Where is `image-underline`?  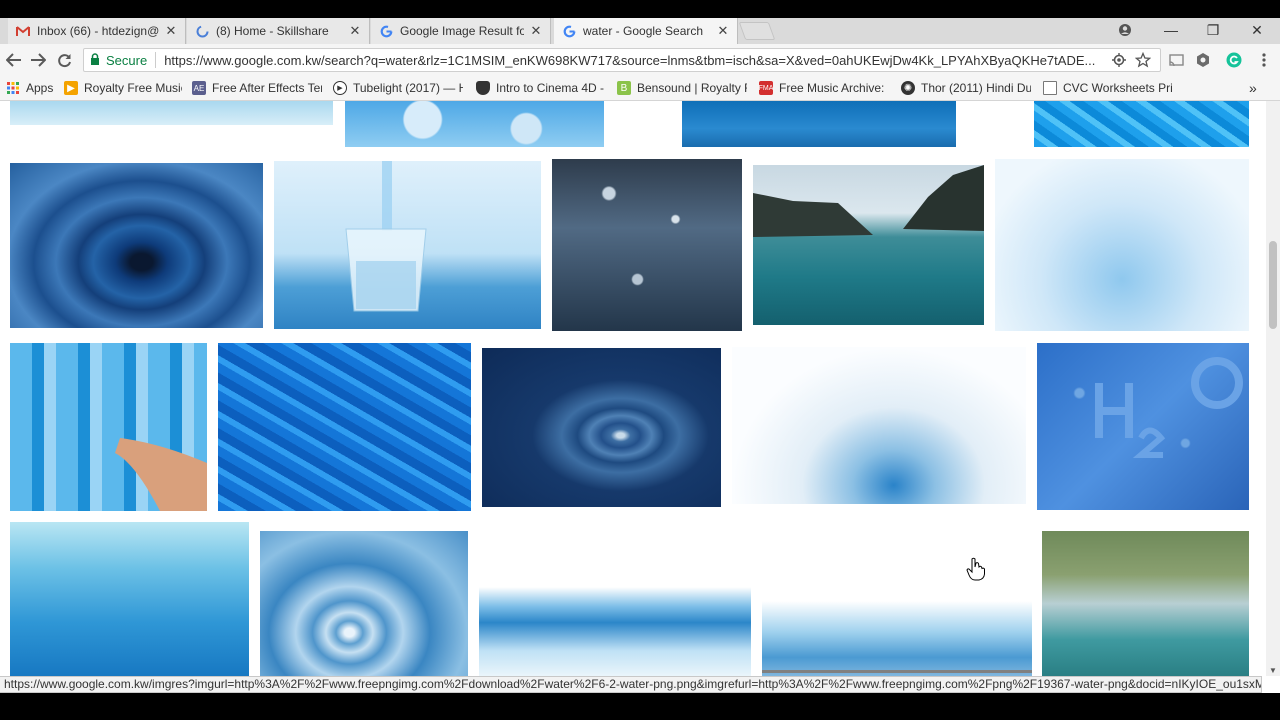
image-underline is located at coordinates (897, 671).